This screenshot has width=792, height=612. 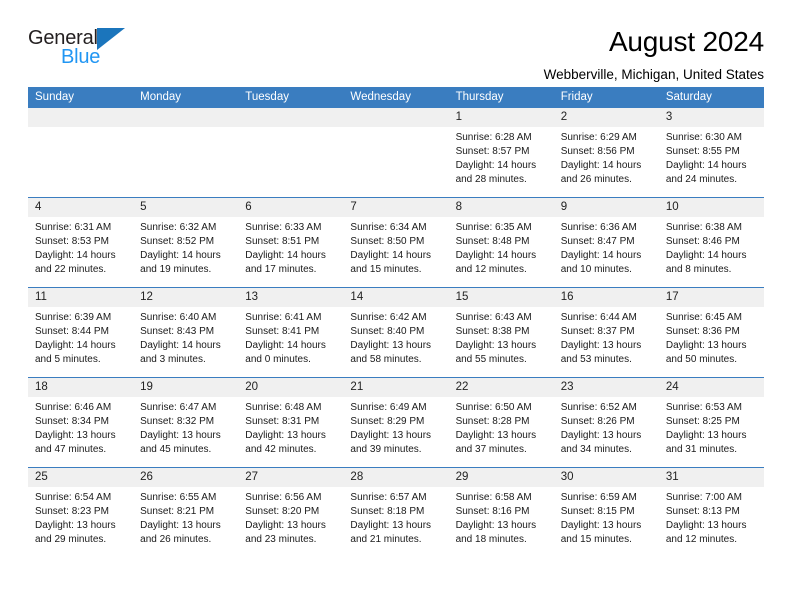 What do you see at coordinates (597, 421) in the screenshot?
I see `sunset-text: Sunset: 8:26 PM` at bounding box center [597, 421].